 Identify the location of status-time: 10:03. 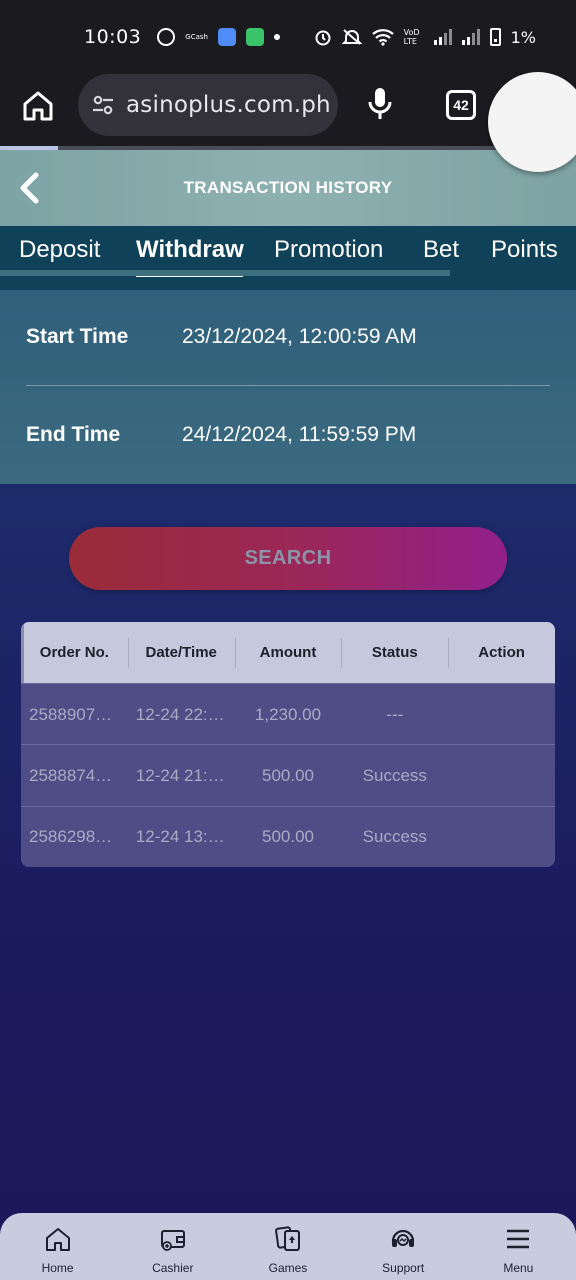
(113, 37).